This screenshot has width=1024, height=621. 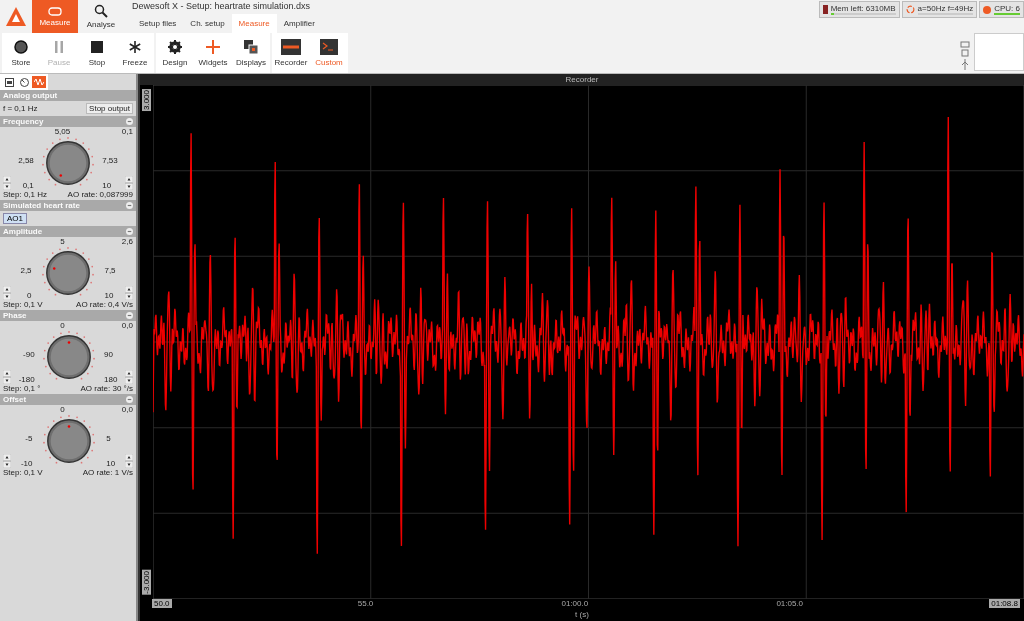 I want to click on terminal-icon, so click(x=329, y=47).